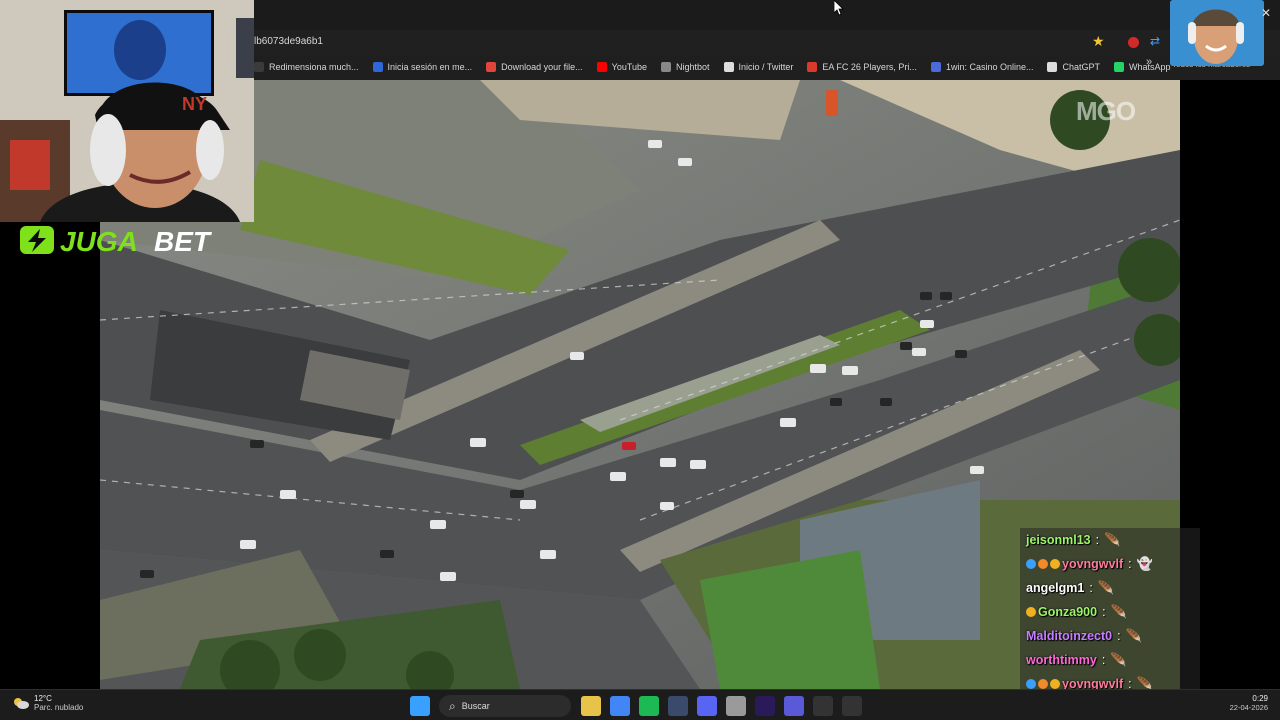 Image resolution: width=1280 pixels, height=720 pixels. What do you see at coordinates (194, 104) in the screenshot?
I see `svg-text: NY` at bounding box center [194, 104].